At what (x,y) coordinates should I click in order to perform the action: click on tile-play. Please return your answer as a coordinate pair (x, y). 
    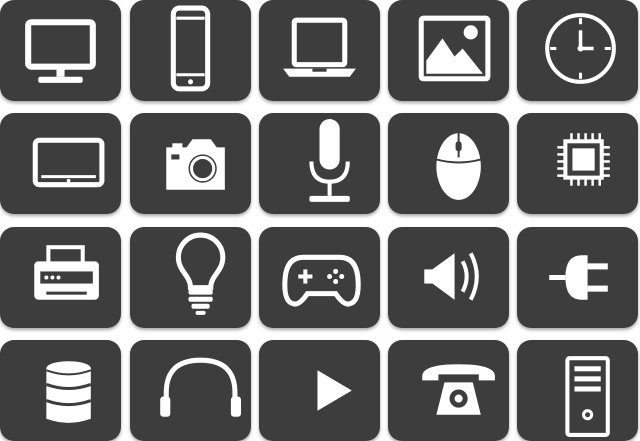
    Looking at the image, I should click on (319, 390).